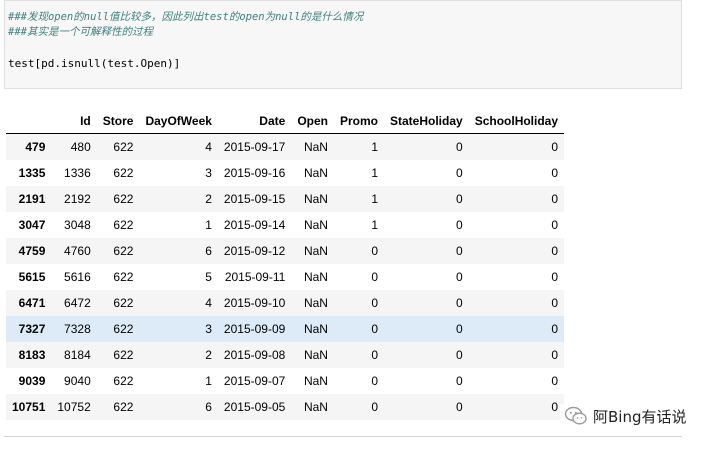 Image resolution: width=716 pixels, height=449 pixels. What do you see at coordinates (254, 173) in the screenshot?
I see `table-cell-date: 2015-09-16` at bounding box center [254, 173].